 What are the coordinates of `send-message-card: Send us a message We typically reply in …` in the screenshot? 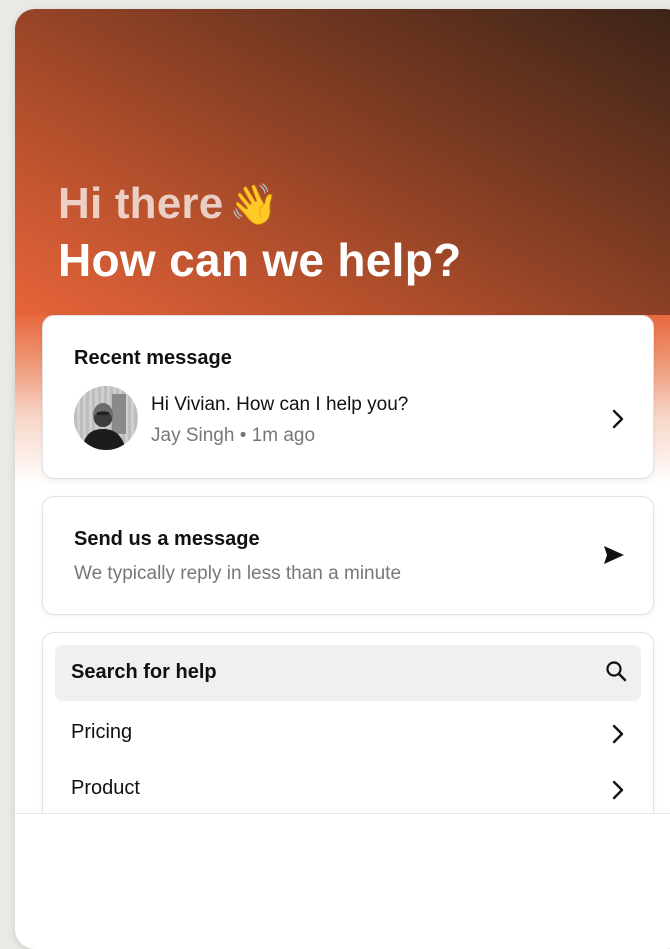 It's located at (348, 555).